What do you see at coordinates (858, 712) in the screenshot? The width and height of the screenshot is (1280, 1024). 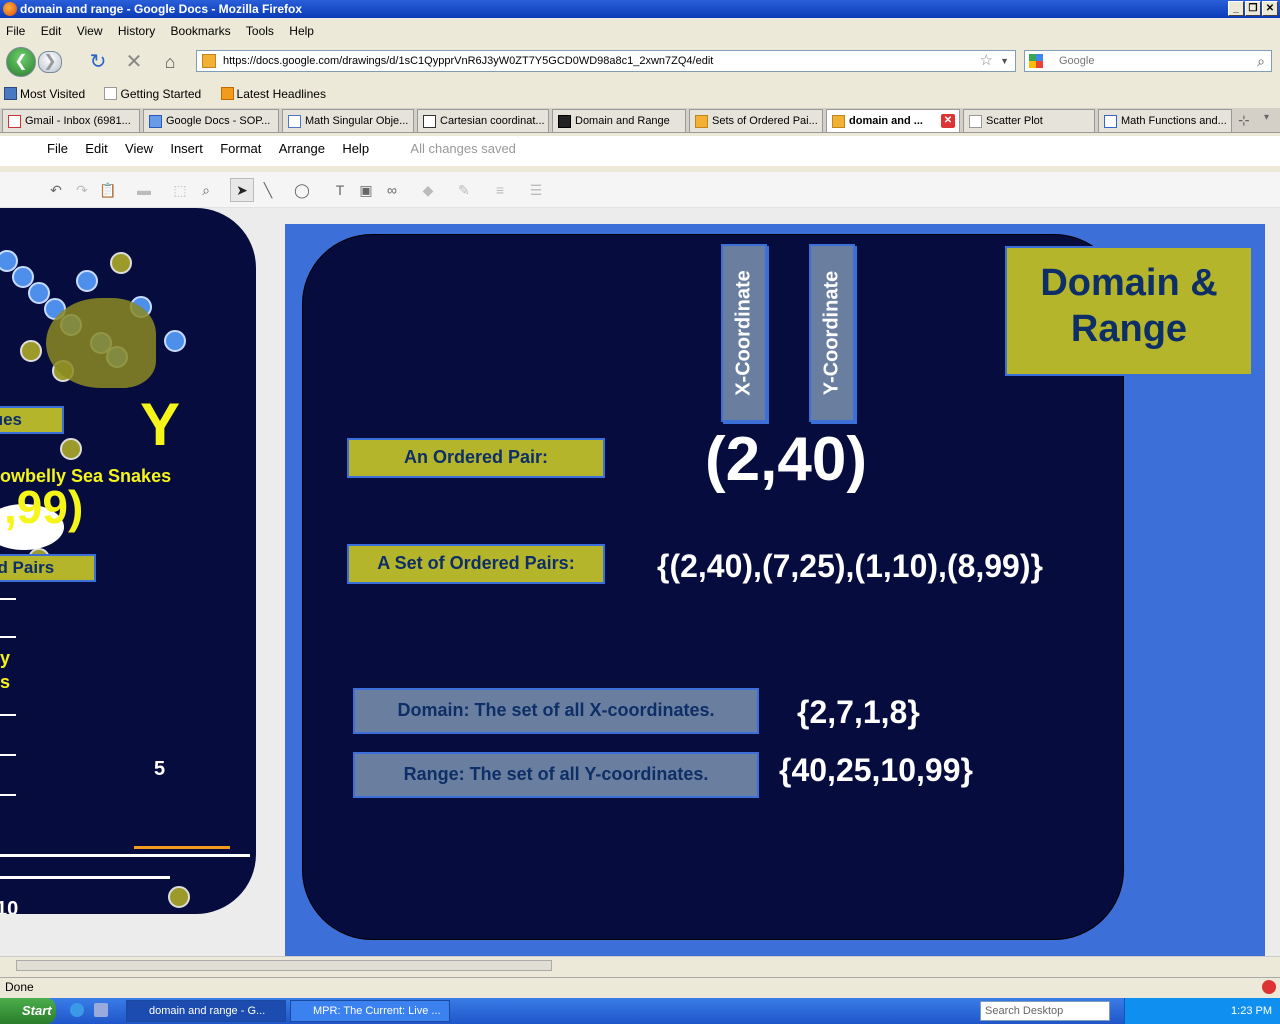 I see `domain-value: {2,7,1,8}` at bounding box center [858, 712].